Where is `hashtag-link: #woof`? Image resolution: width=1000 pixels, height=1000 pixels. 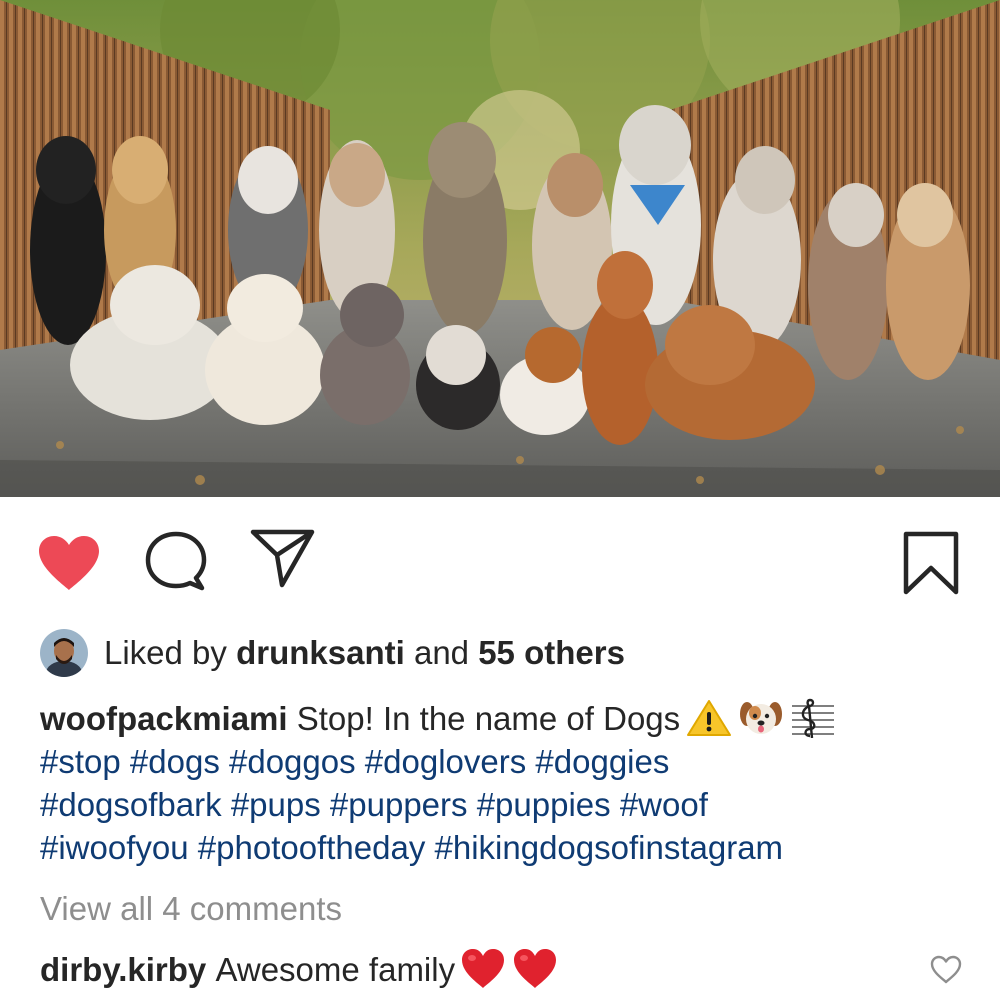
hashtag-link: #woof is located at coordinates (664, 804).